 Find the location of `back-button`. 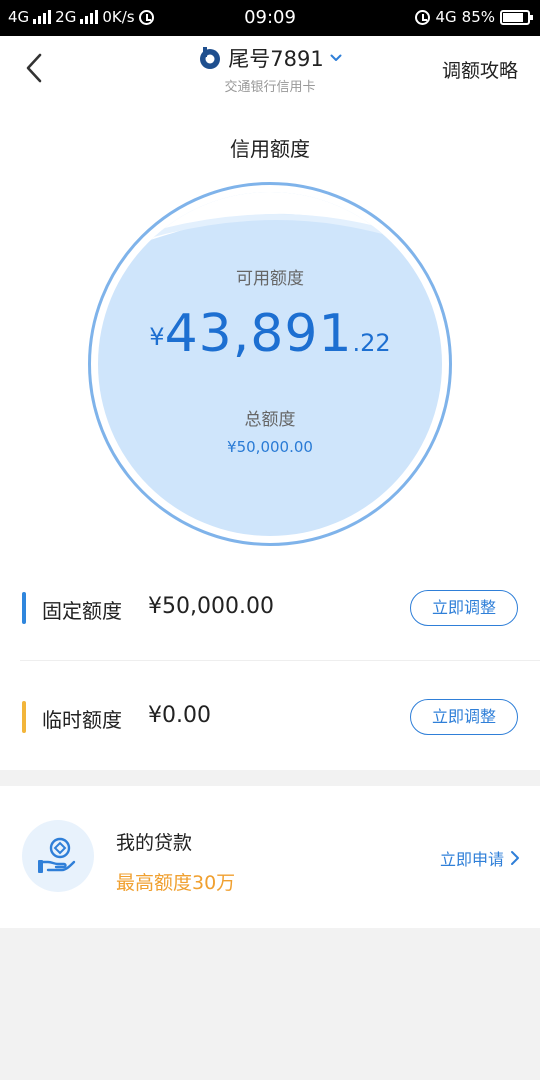

back-button is located at coordinates (36, 68).